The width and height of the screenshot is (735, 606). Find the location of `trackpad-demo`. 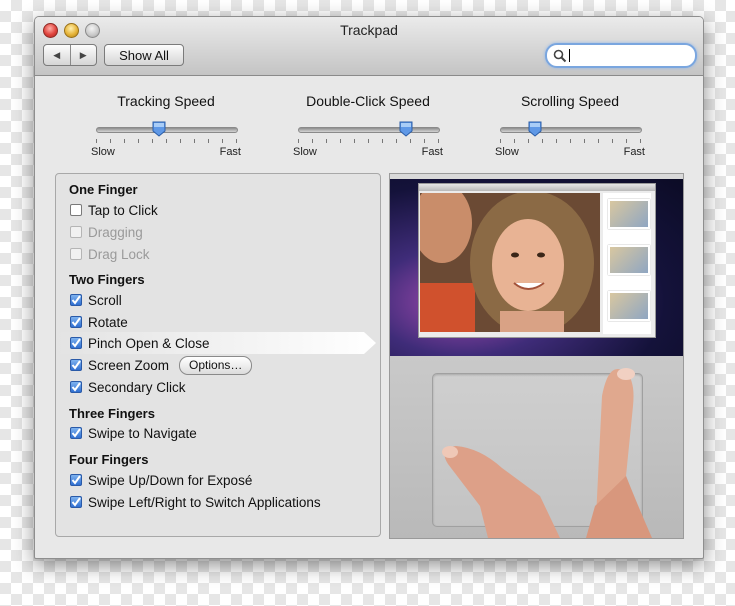

trackpad-demo is located at coordinates (536, 447).